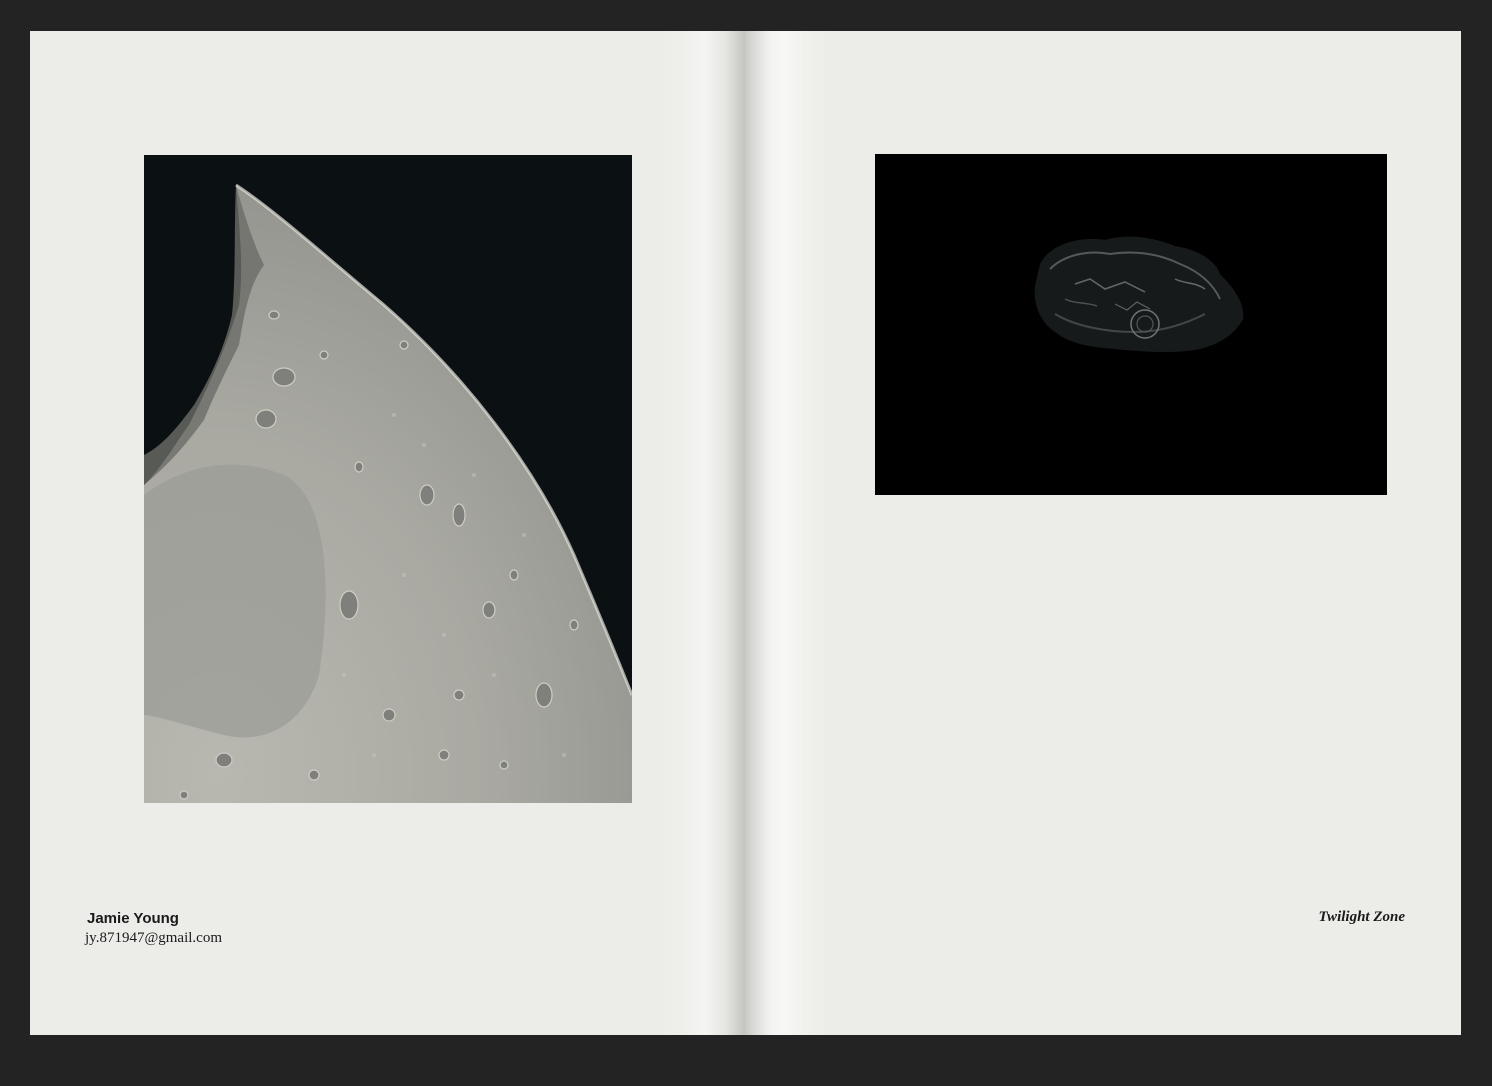  What do you see at coordinates (153, 938) in the screenshot?
I see `author-email: jy.871947@gmail.com` at bounding box center [153, 938].